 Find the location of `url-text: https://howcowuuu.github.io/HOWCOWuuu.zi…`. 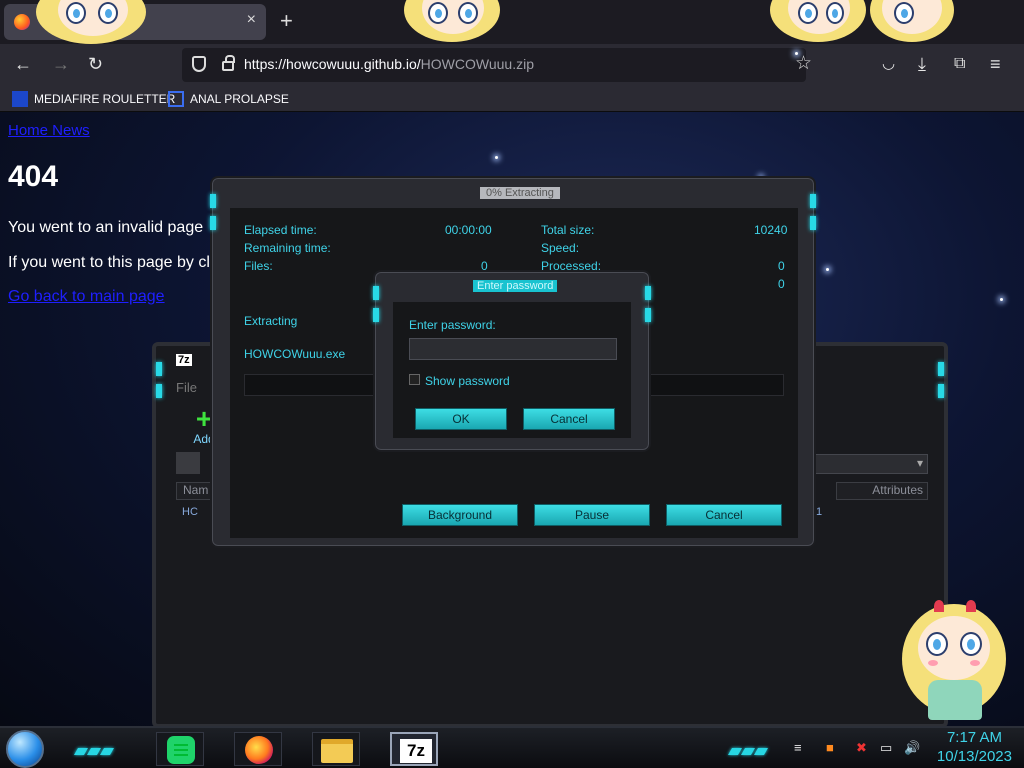

url-text: https://howcowuuu.github.io/HOWCOWuuu.zi… is located at coordinates (389, 64).